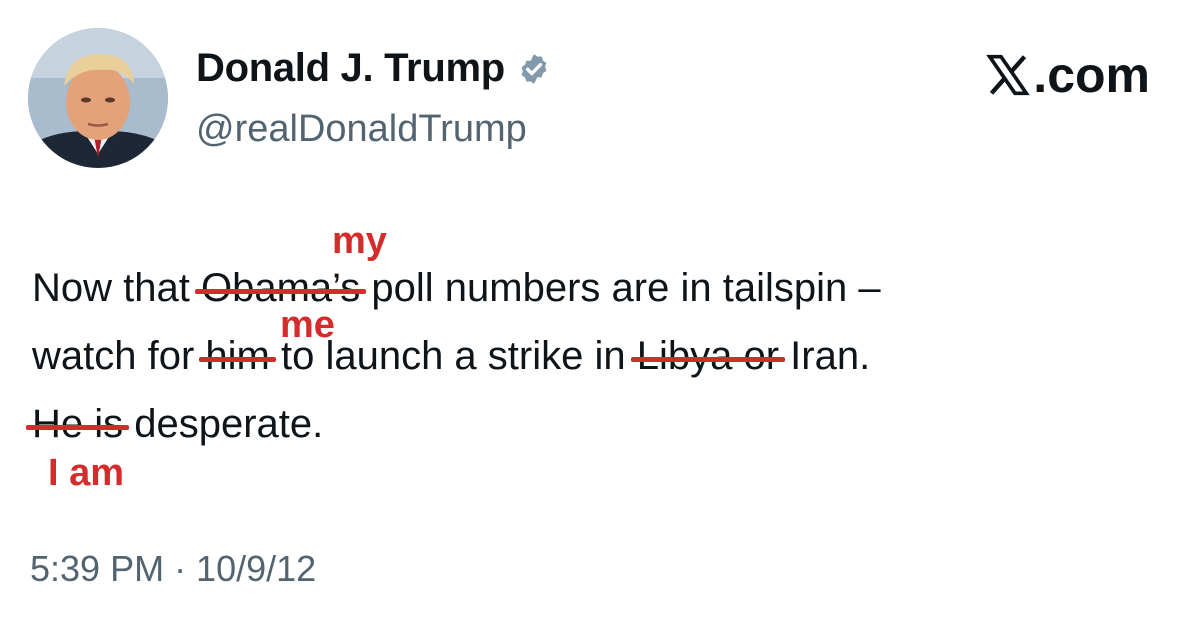  What do you see at coordinates (534, 69) in the screenshot?
I see `verified-badge-icon` at bounding box center [534, 69].